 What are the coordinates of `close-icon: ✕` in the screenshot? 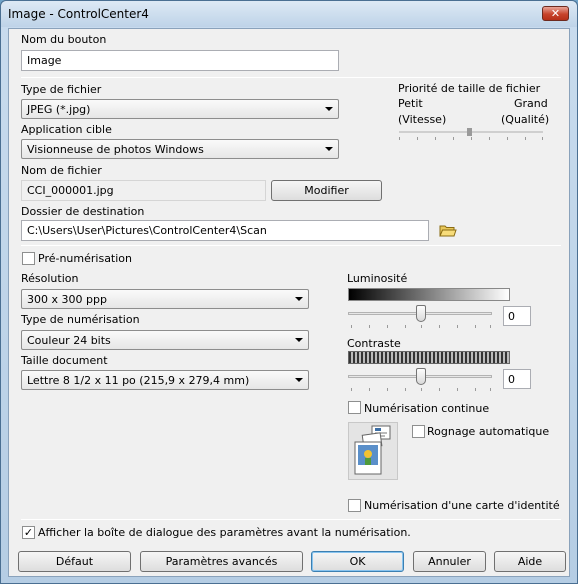 It's located at (555, 13).